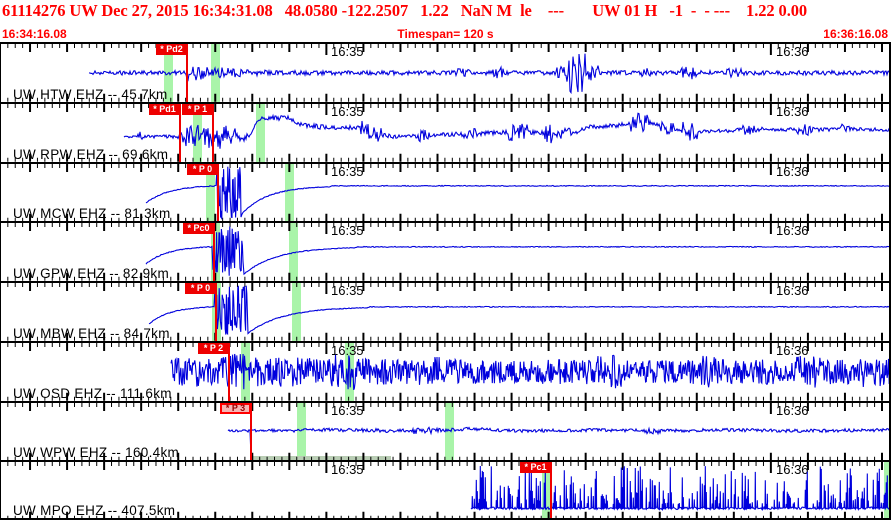 This screenshot has width=891, height=520. Describe the element at coordinates (235, 408) in the screenshot. I see `phase-pick-flag: * P 3` at that location.